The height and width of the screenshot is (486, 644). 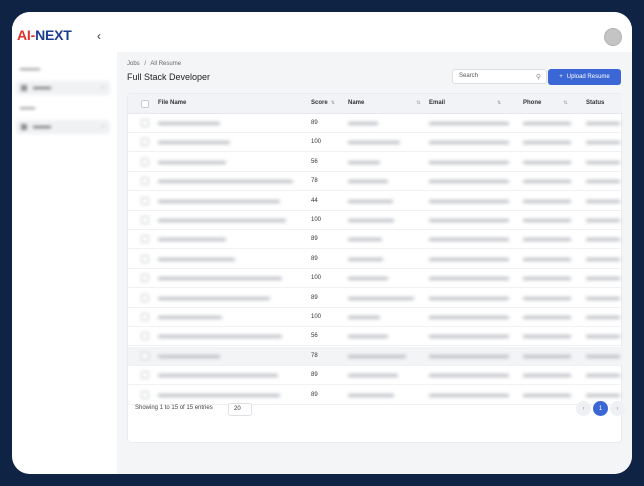 I want to click on search-placeholder: Search, so click(x=469, y=76).